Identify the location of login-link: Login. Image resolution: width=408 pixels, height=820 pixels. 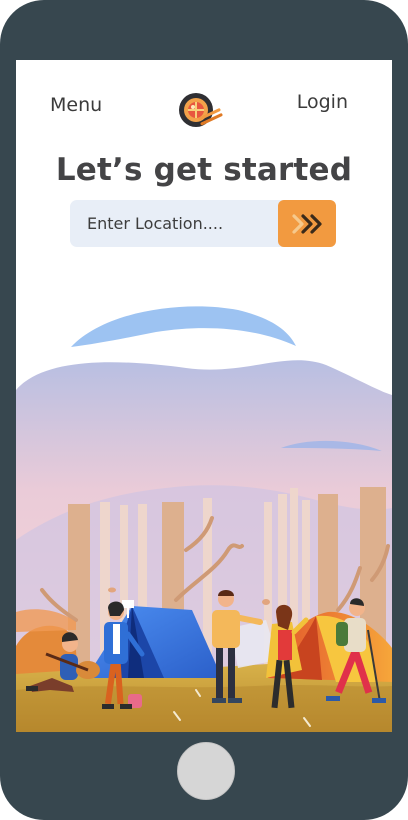
(322, 102).